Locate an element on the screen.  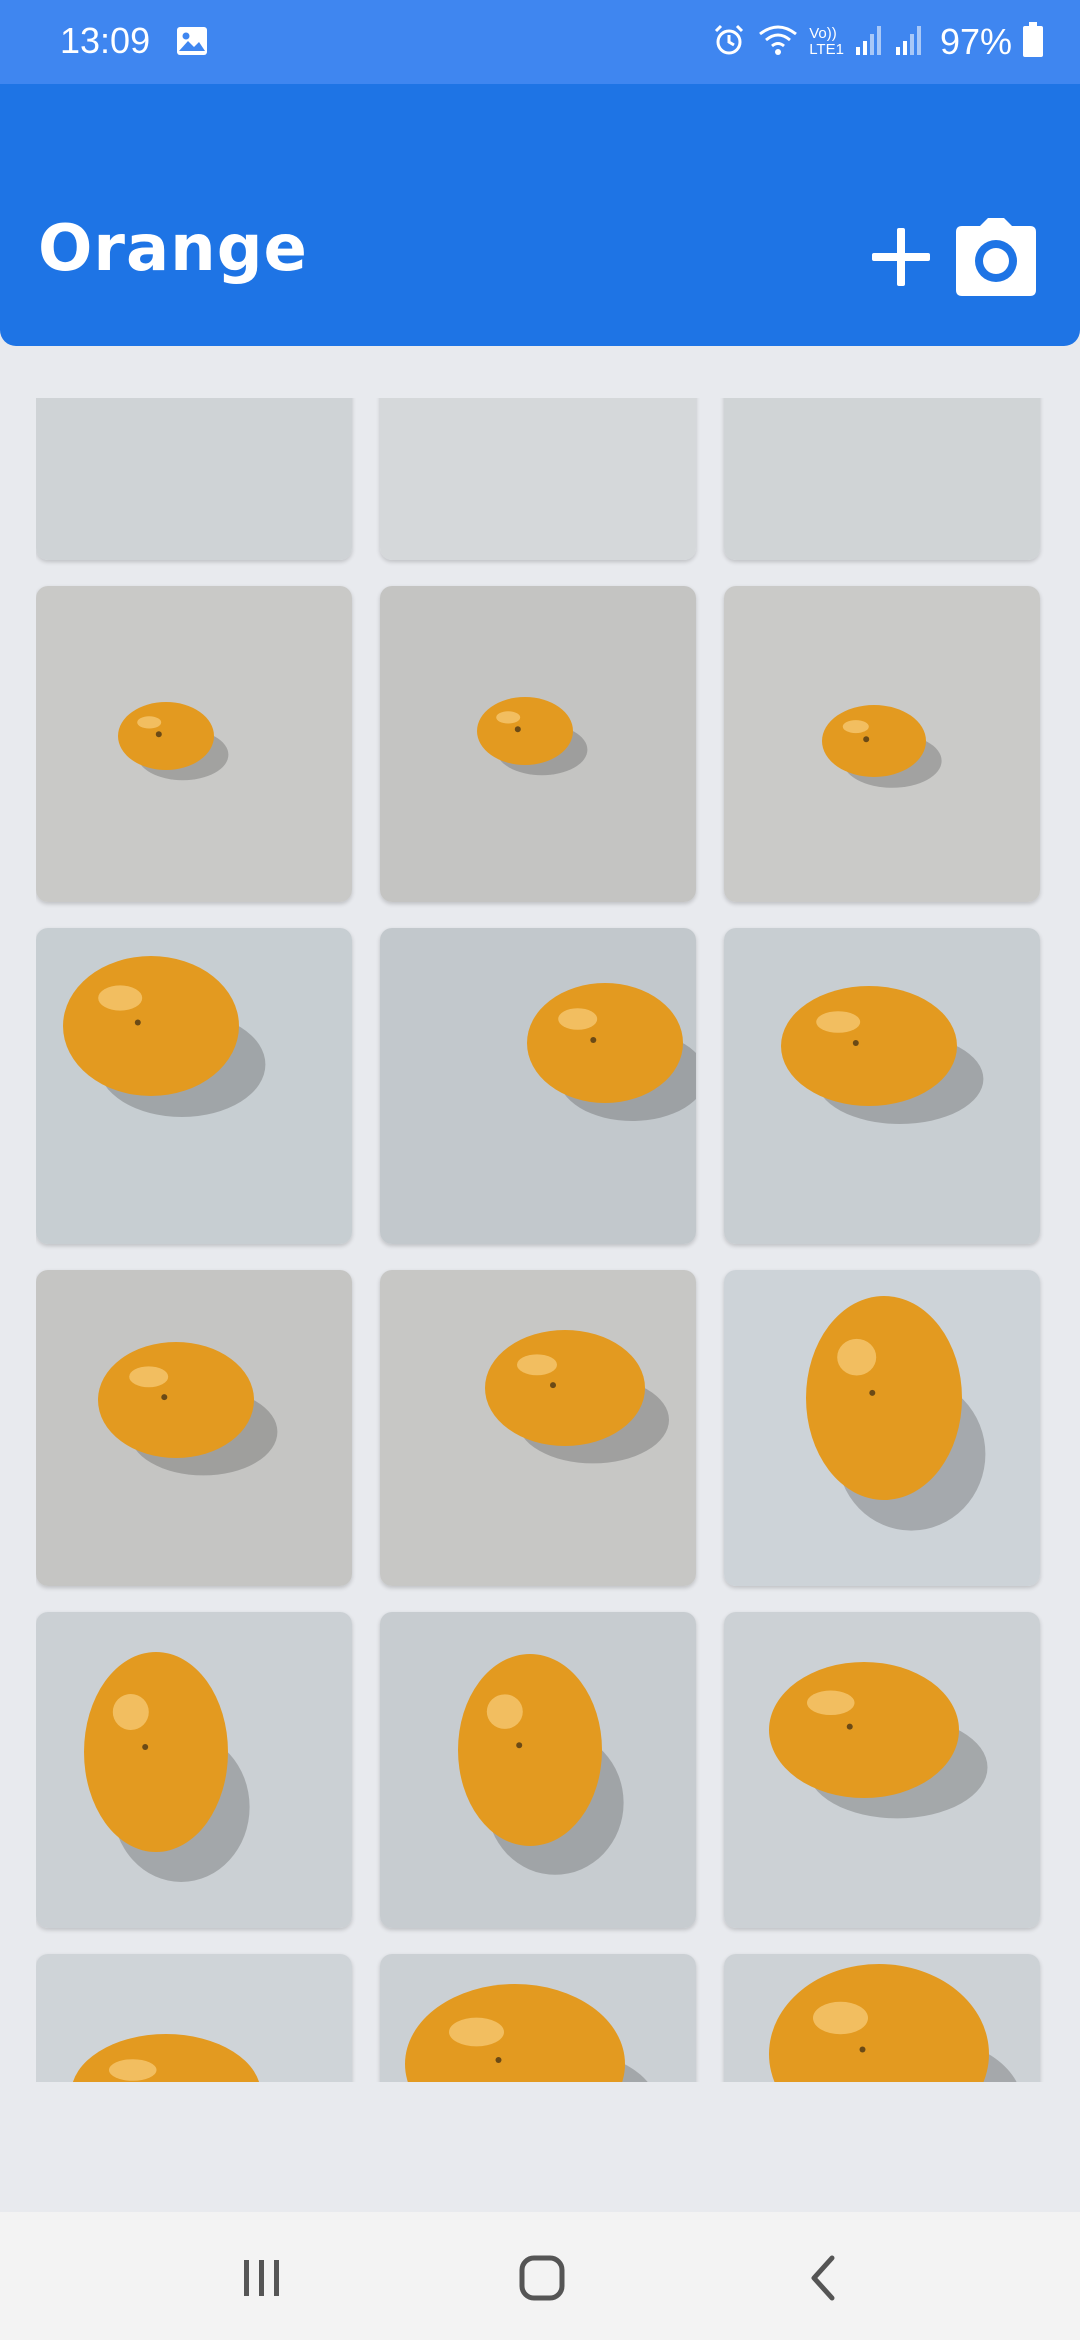
back-icon is located at coordinates (823, 2278).